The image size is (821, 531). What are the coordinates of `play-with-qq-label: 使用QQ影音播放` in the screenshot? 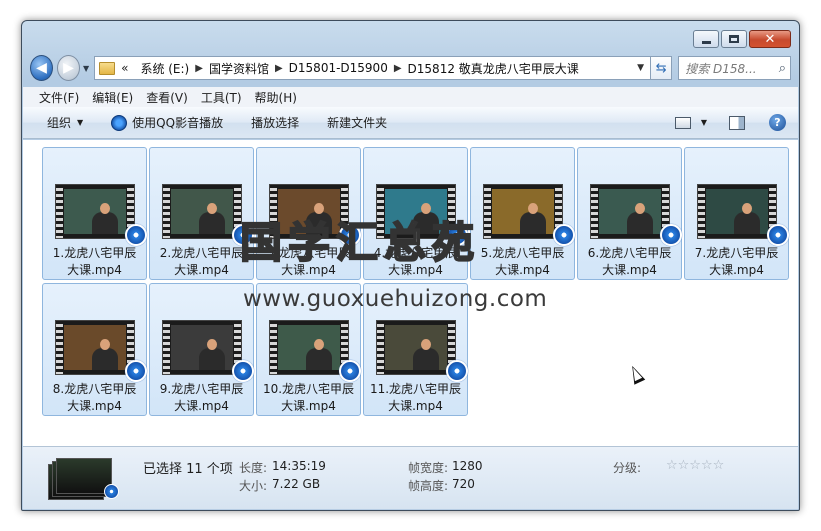 It's located at (178, 123).